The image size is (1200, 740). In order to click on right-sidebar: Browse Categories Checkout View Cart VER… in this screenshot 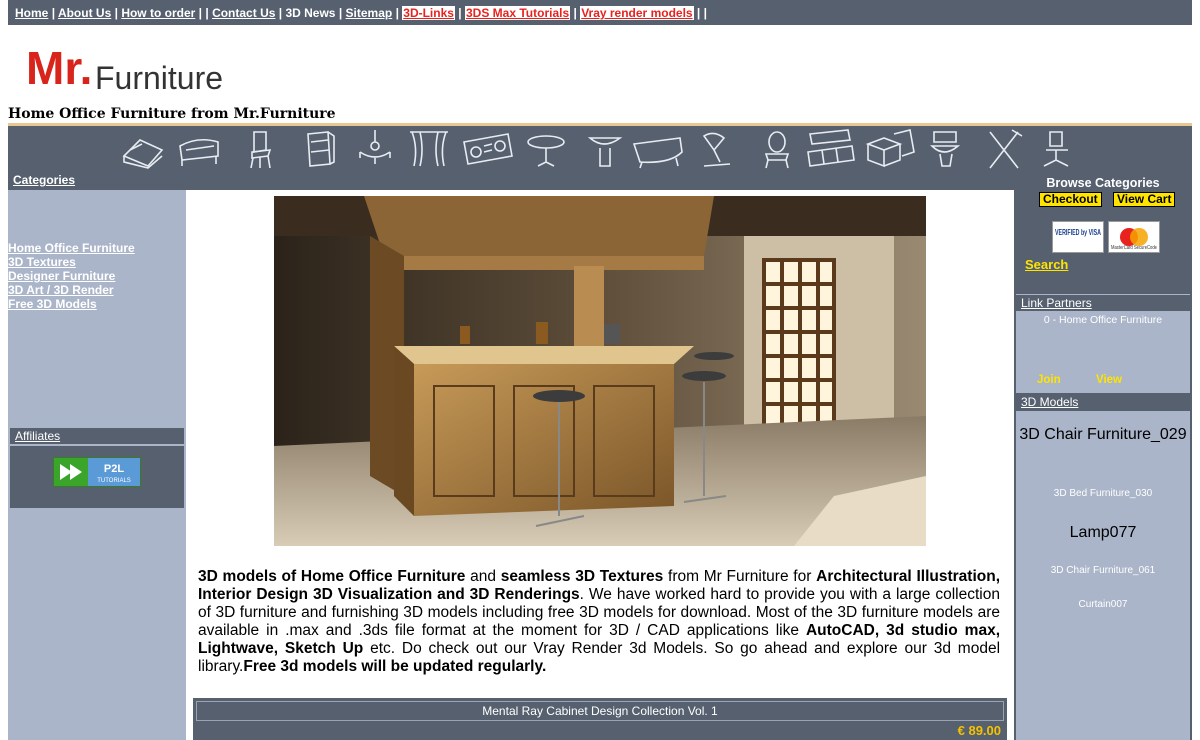, I will do `click(1103, 458)`.